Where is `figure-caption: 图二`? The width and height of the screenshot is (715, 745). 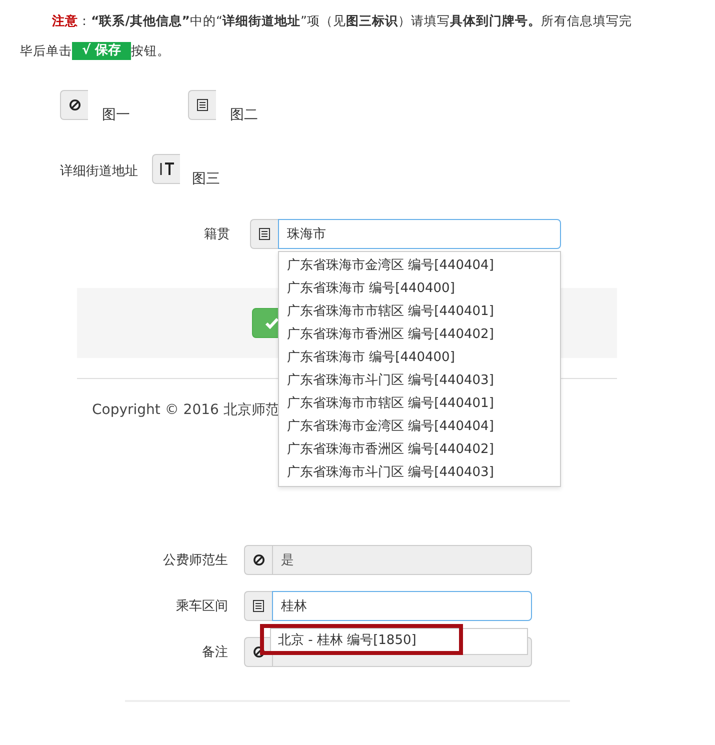 figure-caption: 图二 is located at coordinates (244, 115).